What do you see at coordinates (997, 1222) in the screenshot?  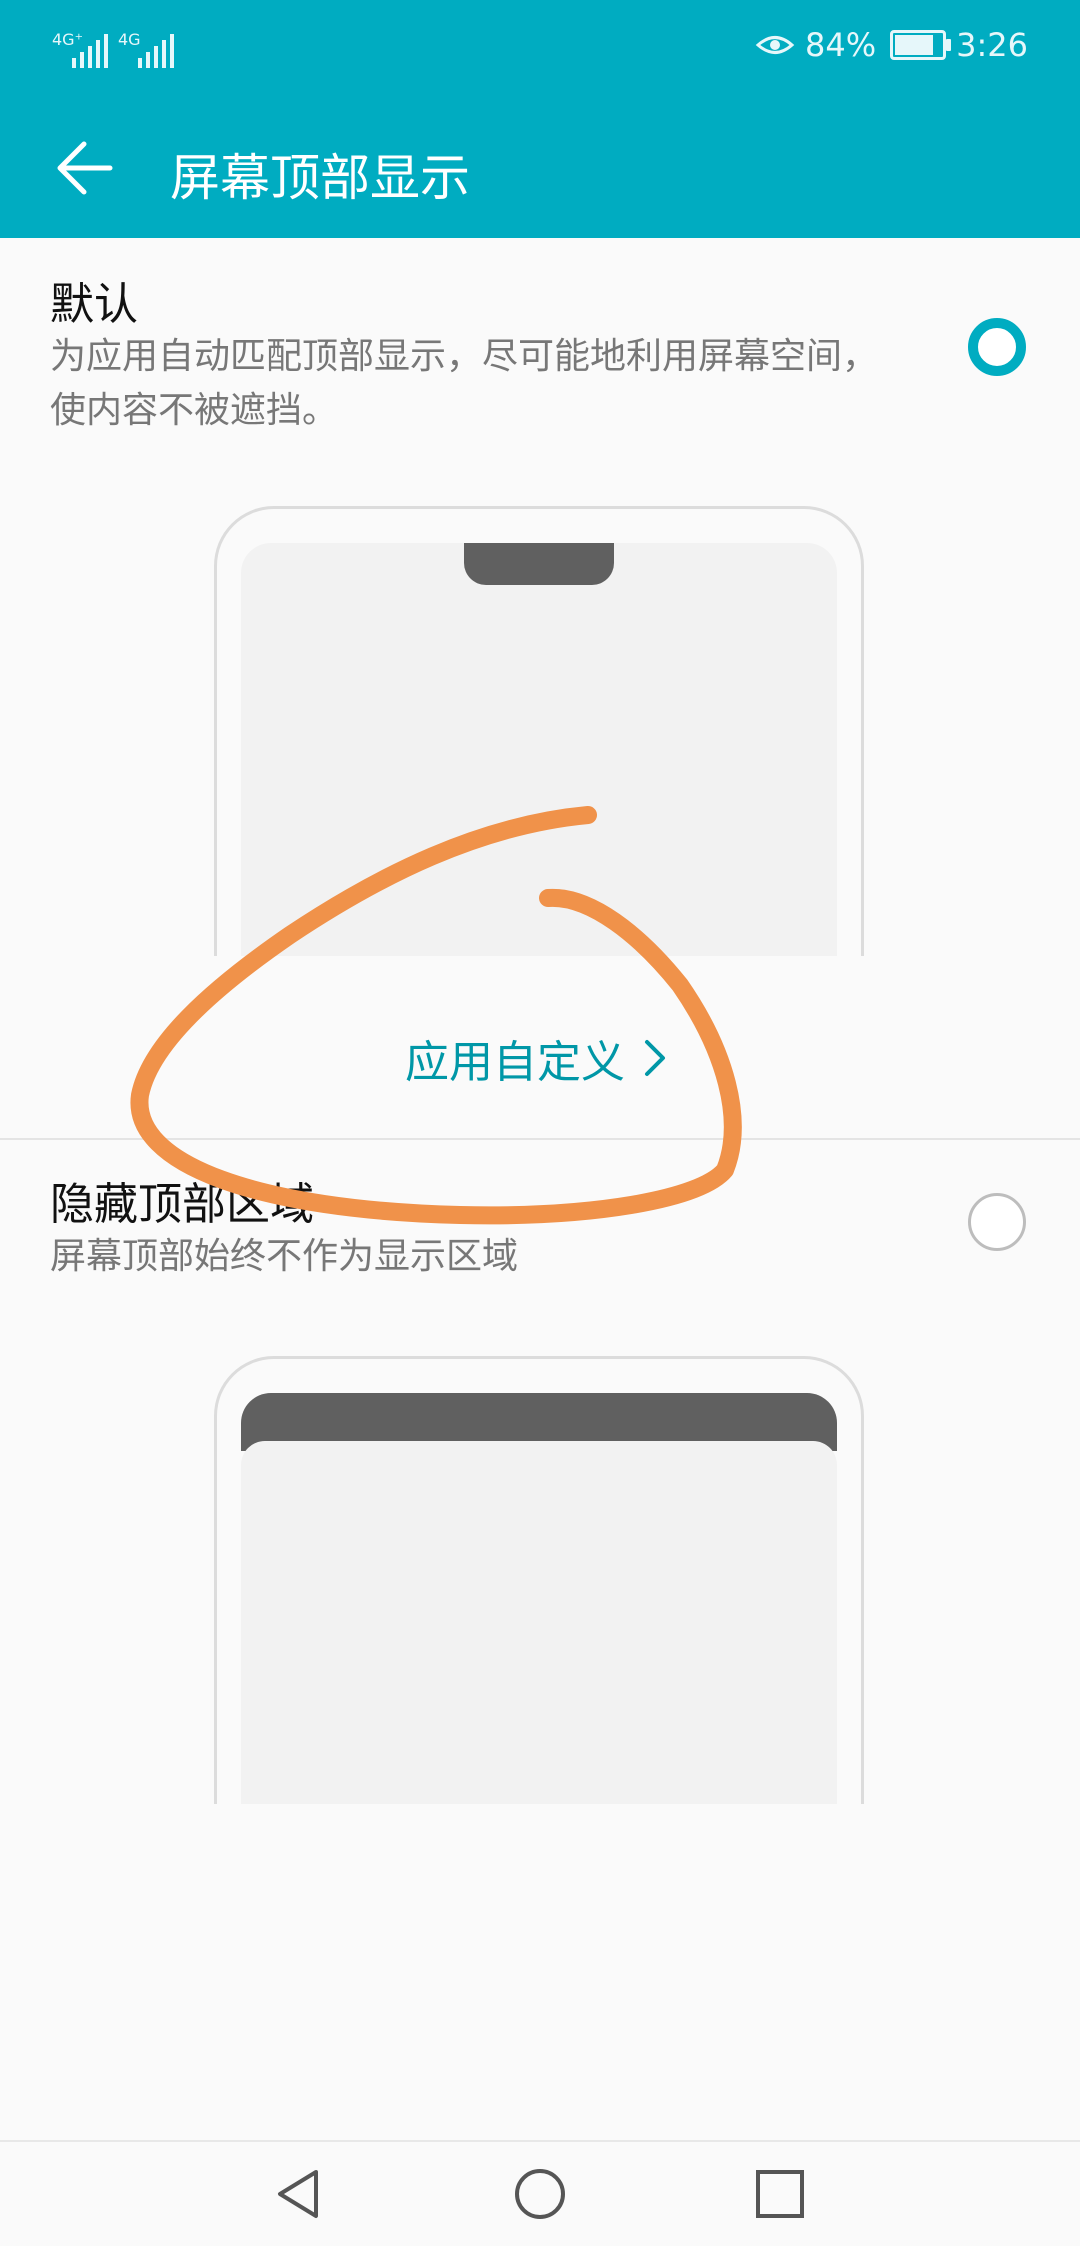 I see `option-hide-radio` at bounding box center [997, 1222].